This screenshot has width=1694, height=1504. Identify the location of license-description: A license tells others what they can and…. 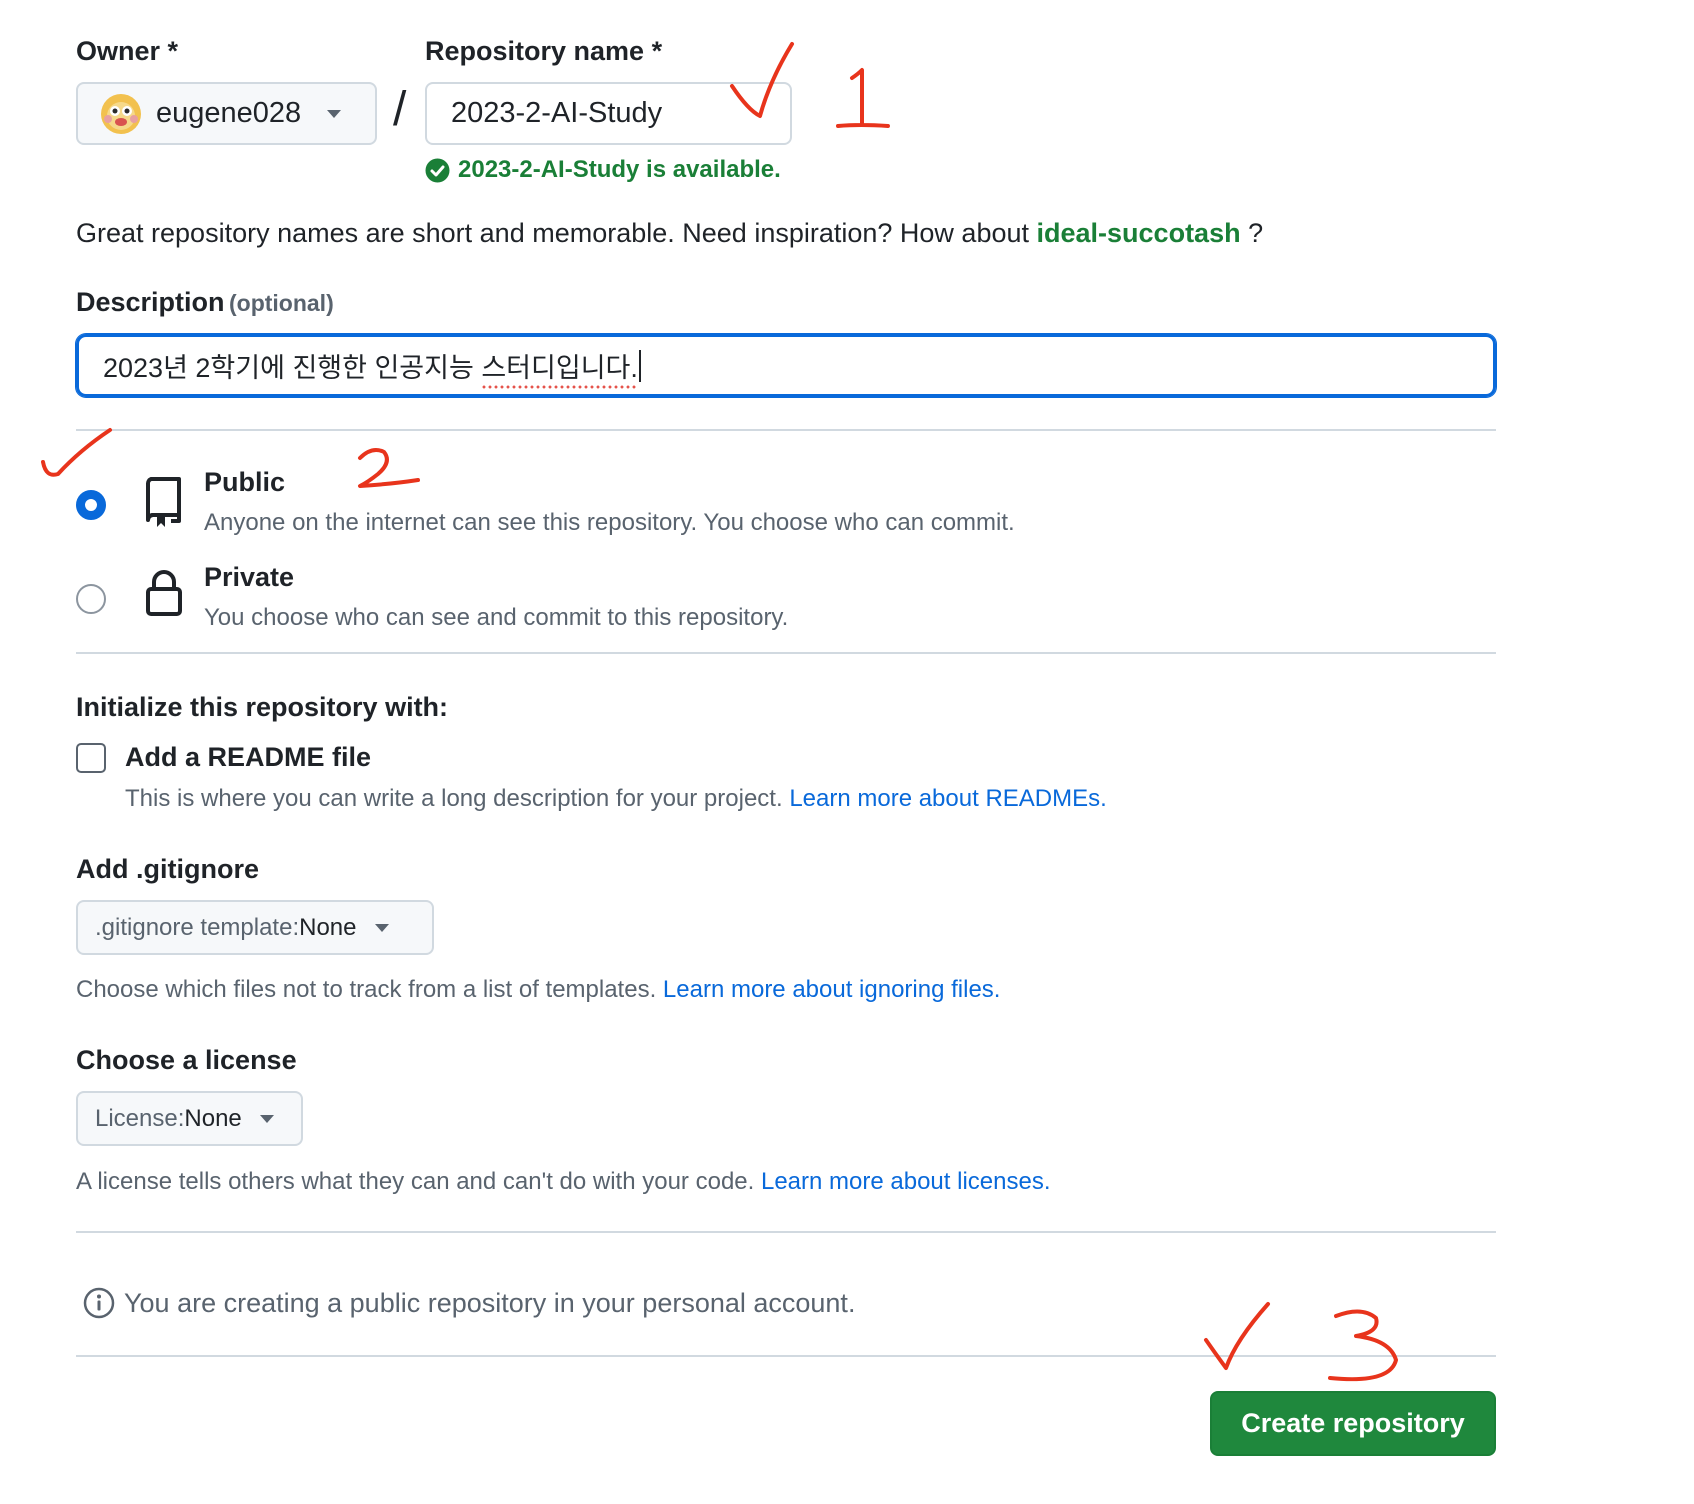
(563, 1181).